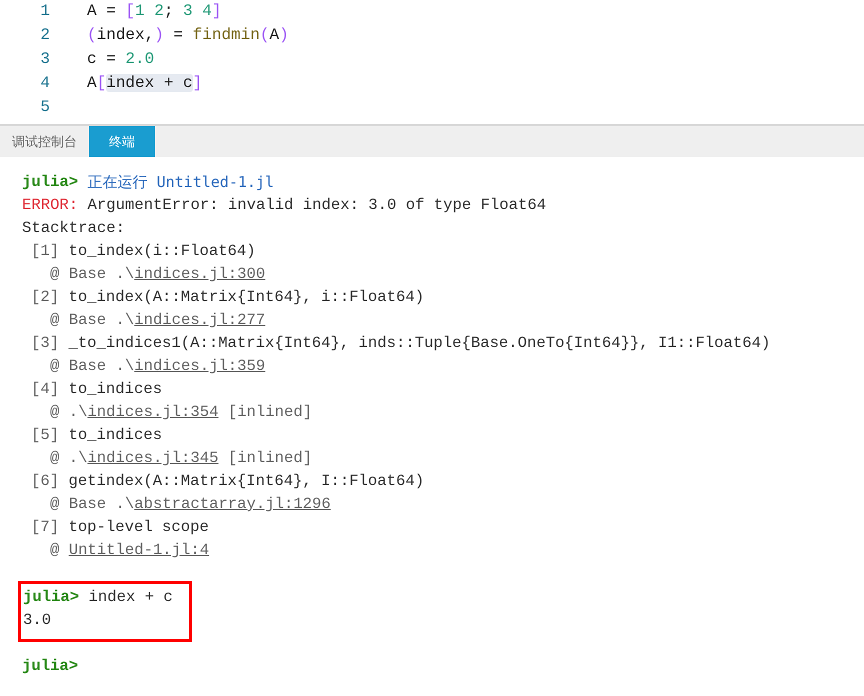 Image resolution: width=864 pixels, height=696 pixels. Describe the element at coordinates (200, 366) in the screenshot. I see `file-link: indices.jl:359` at that location.